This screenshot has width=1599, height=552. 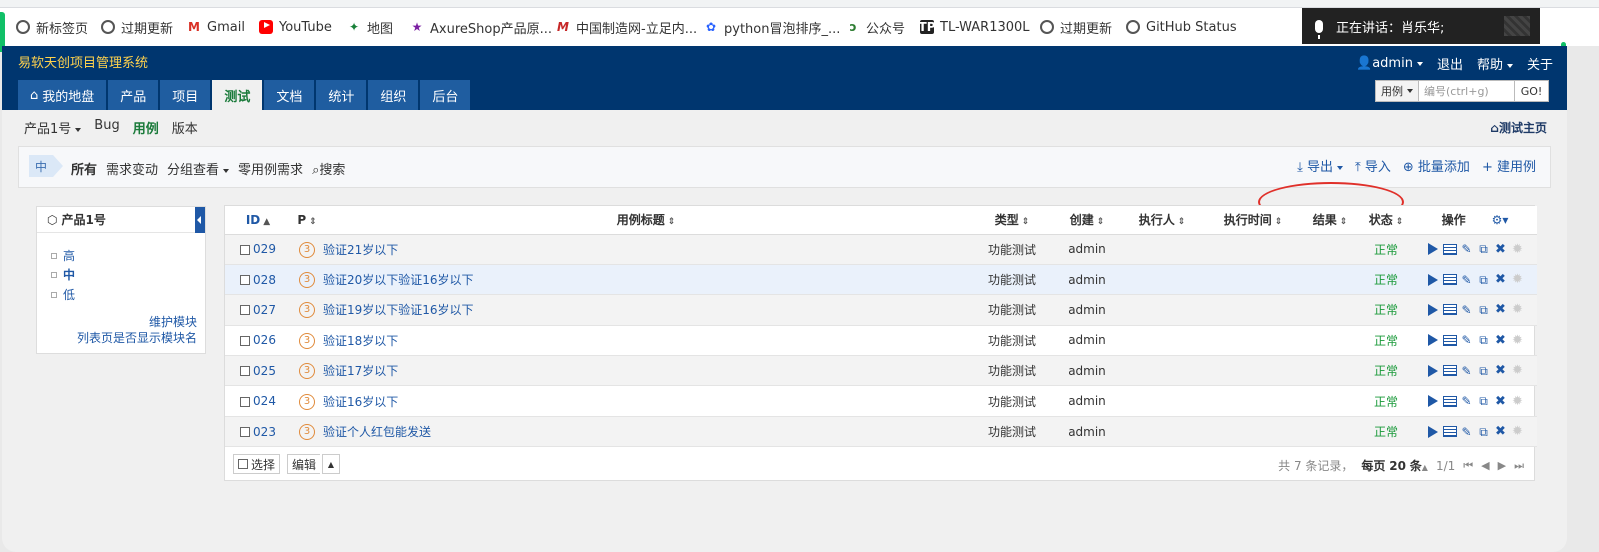 What do you see at coordinates (881, 432) in the screenshot?
I see `table-row: 023 3 验证个人红包能发送 功能测试 admin 正常 ✎ ⧉ ✖ ✹` at bounding box center [881, 432].